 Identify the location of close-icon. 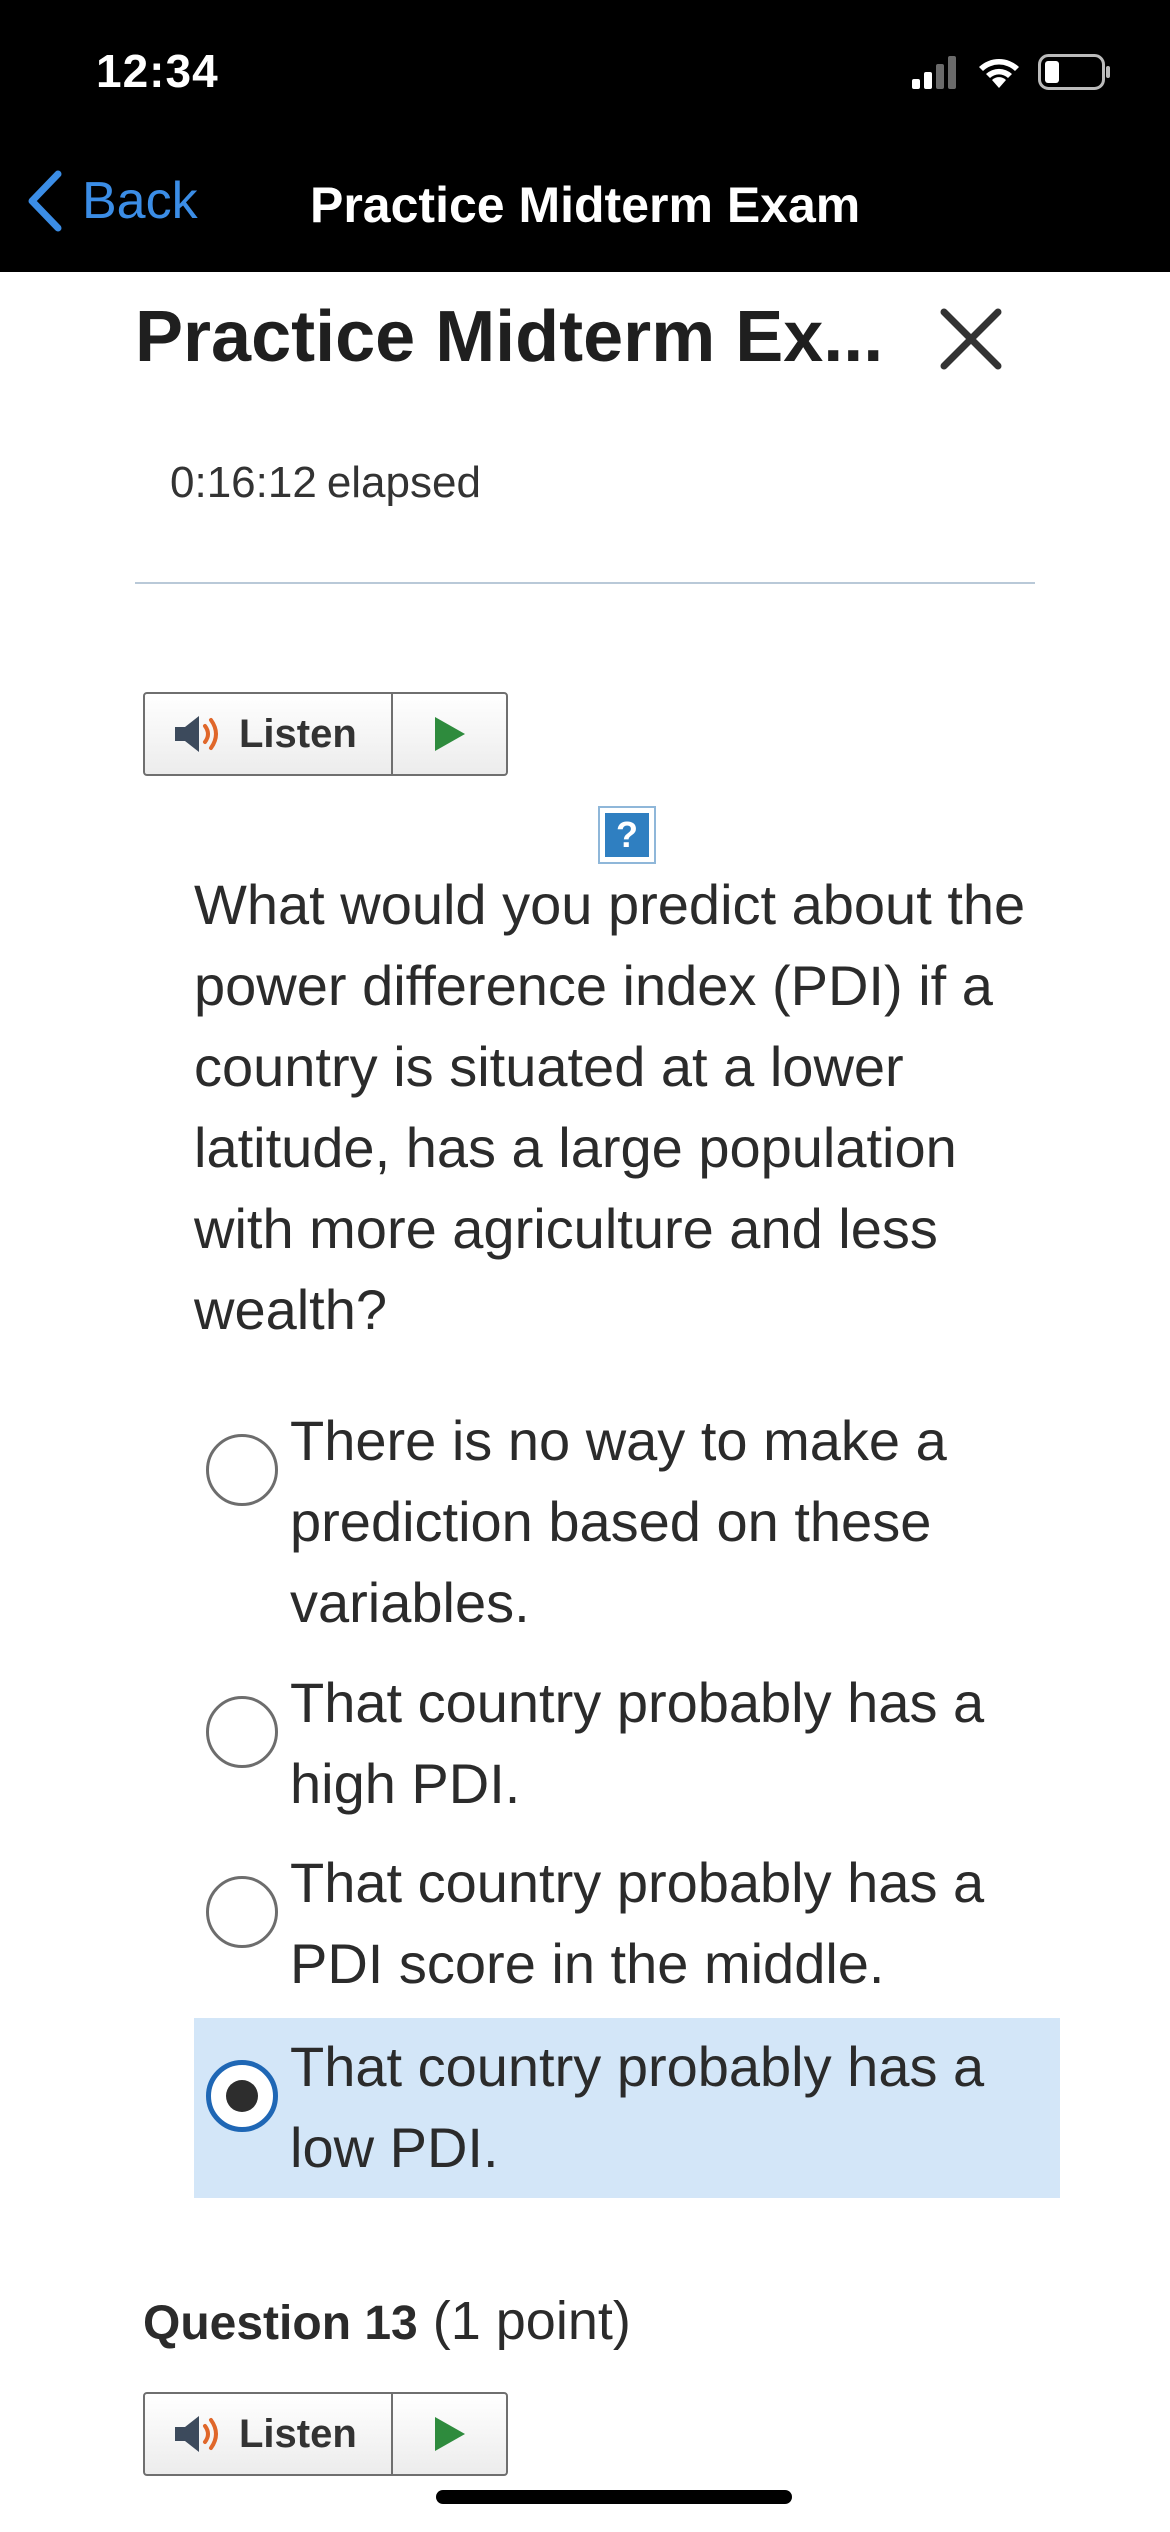
(971, 339).